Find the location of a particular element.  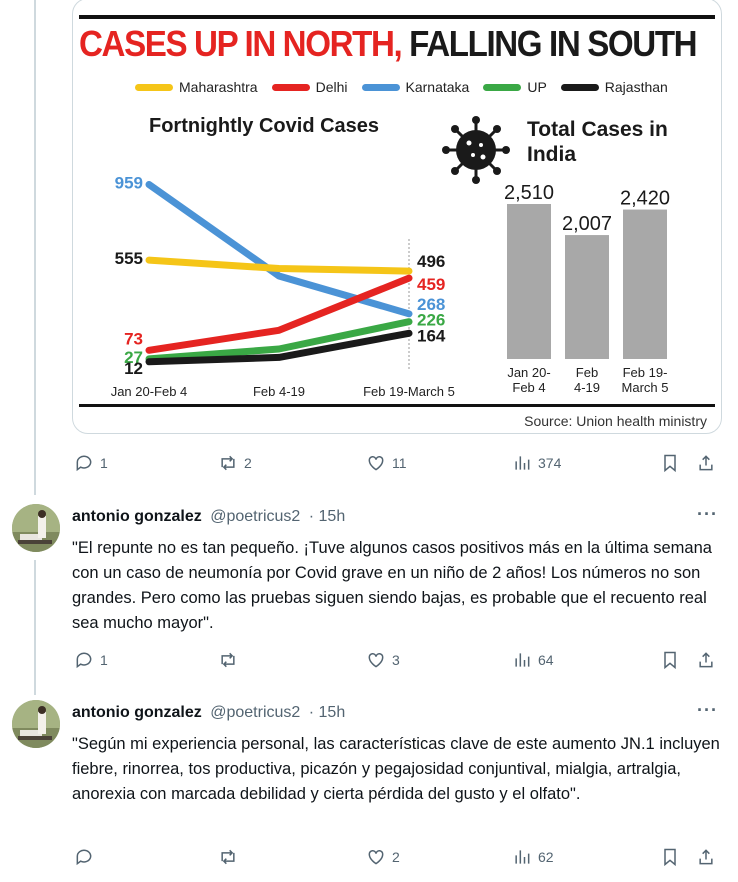

data-label-end: 496 is located at coordinates (431, 261).